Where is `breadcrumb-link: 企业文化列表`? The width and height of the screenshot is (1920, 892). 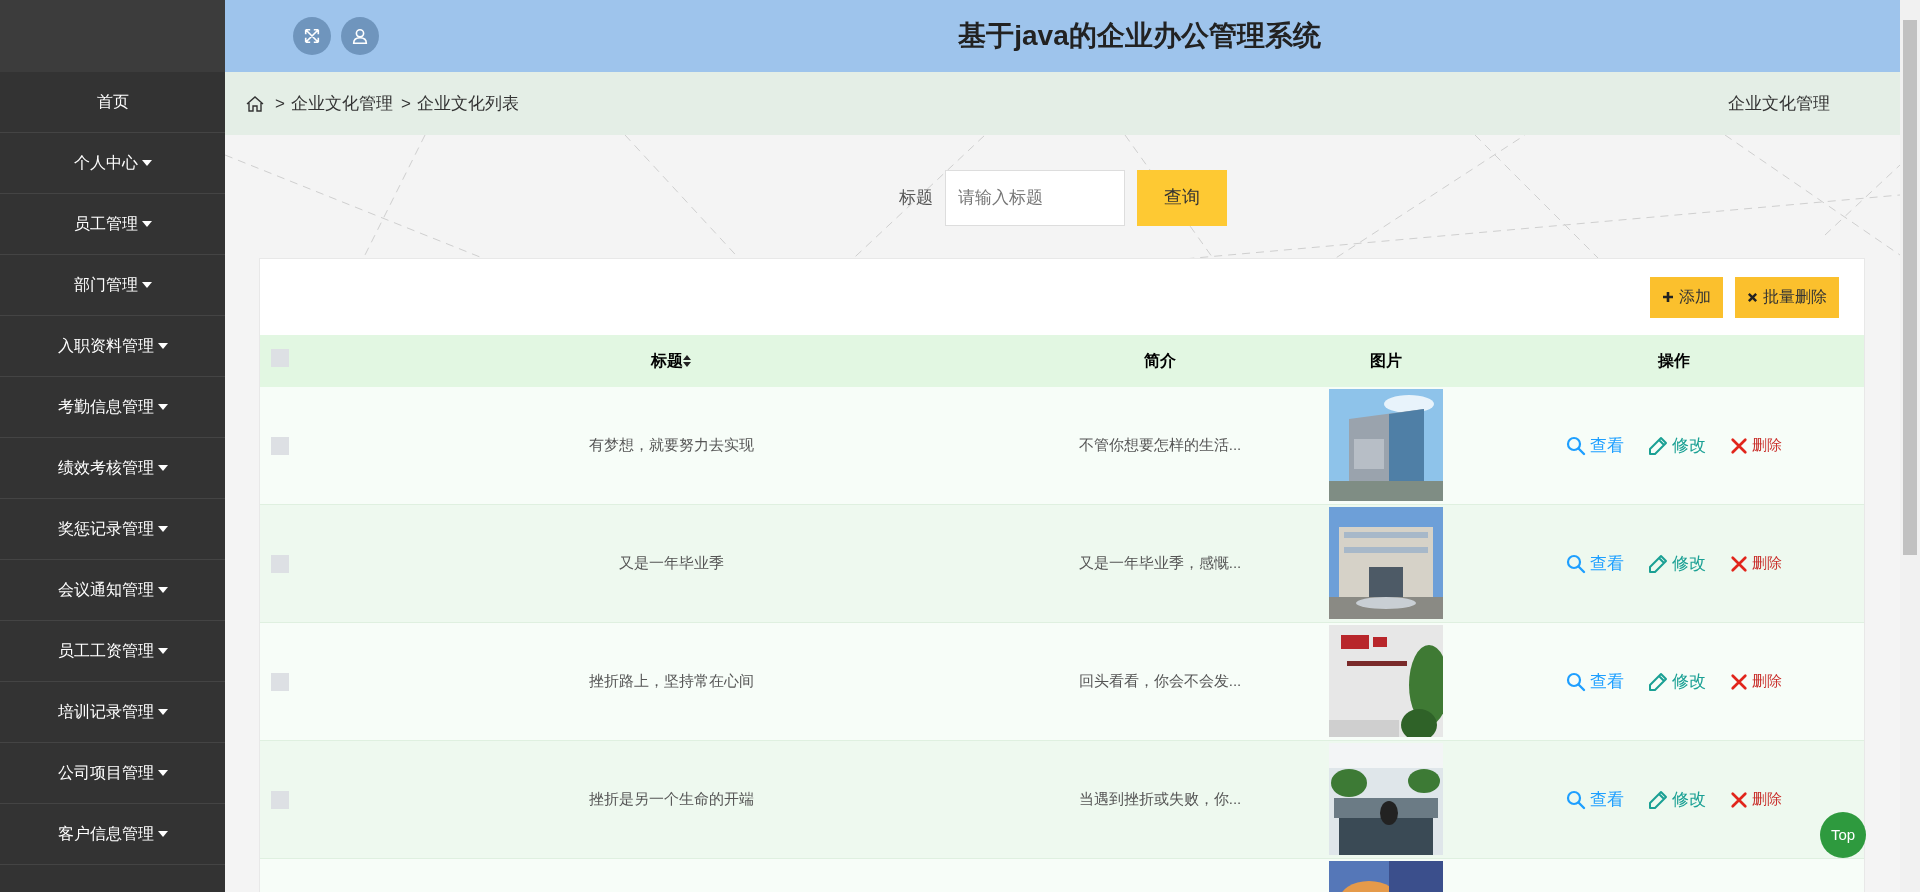 breadcrumb-link: 企业文化列表 is located at coordinates (467, 103).